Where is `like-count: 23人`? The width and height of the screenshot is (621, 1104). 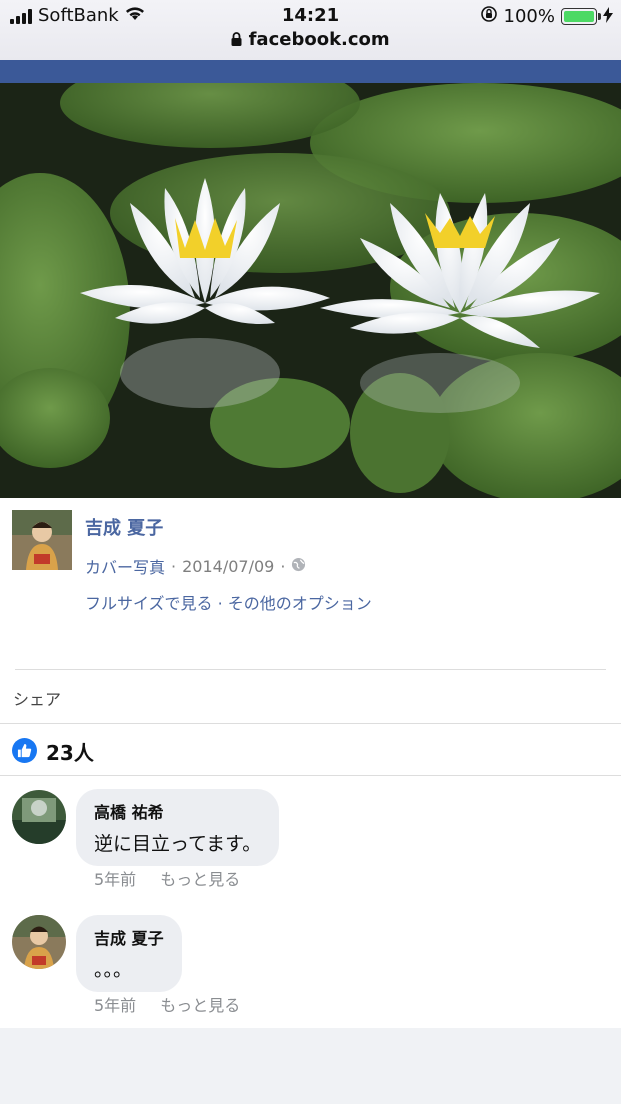
like-count: 23人 is located at coordinates (70, 751).